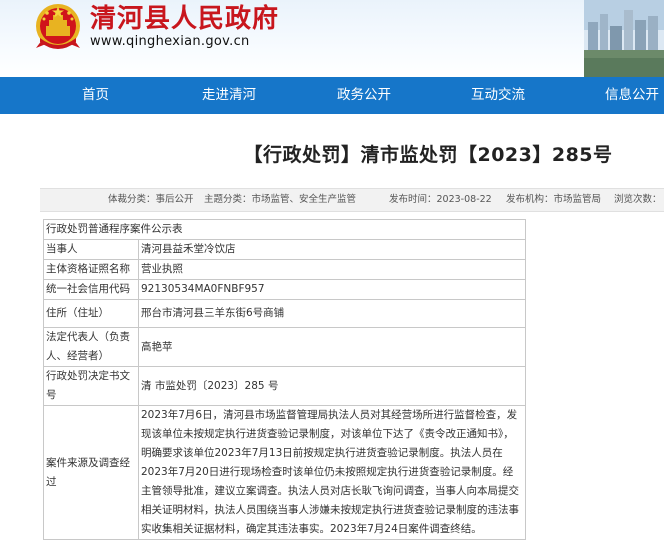 This screenshot has height=547, width=664. Describe the element at coordinates (440, 199) in the screenshot. I see `meta-publish-date: 发布时间：2023-08-22` at that location.